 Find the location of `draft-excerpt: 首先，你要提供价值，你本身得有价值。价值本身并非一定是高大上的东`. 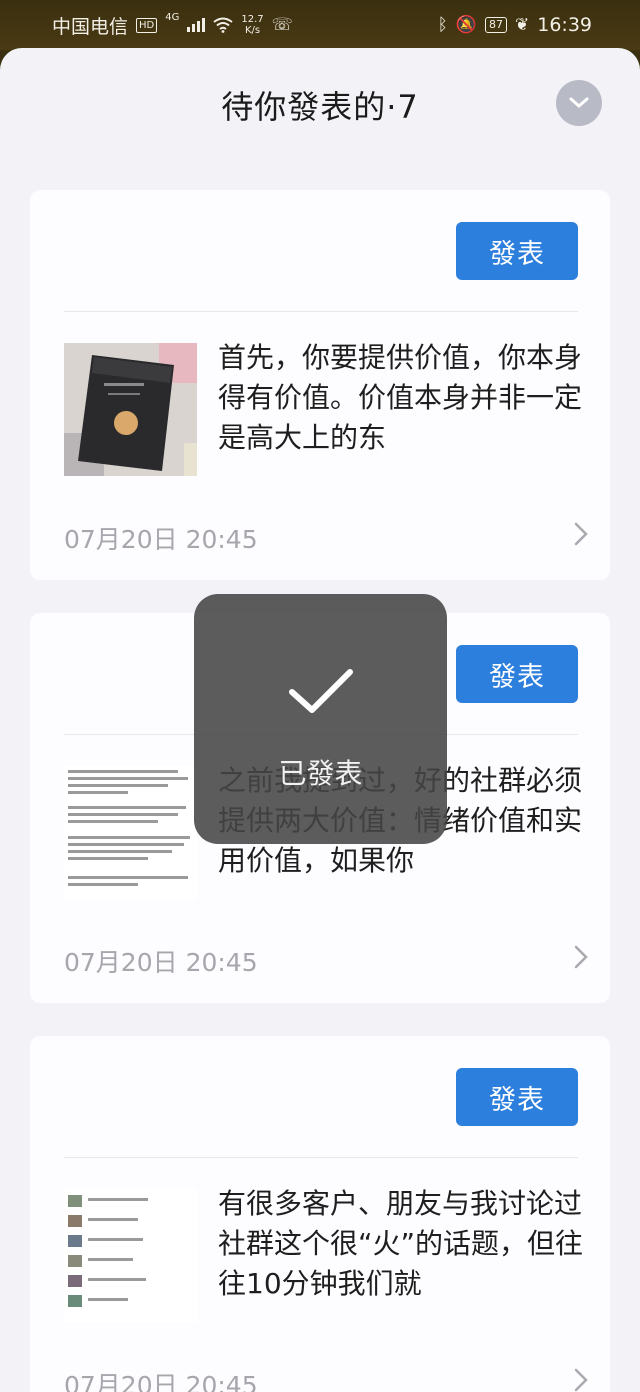

draft-excerpt: 首先，你要提供价值，你本身得有价值。价值本身并非一定是高大上的东 is located at coordinates (400, 397).